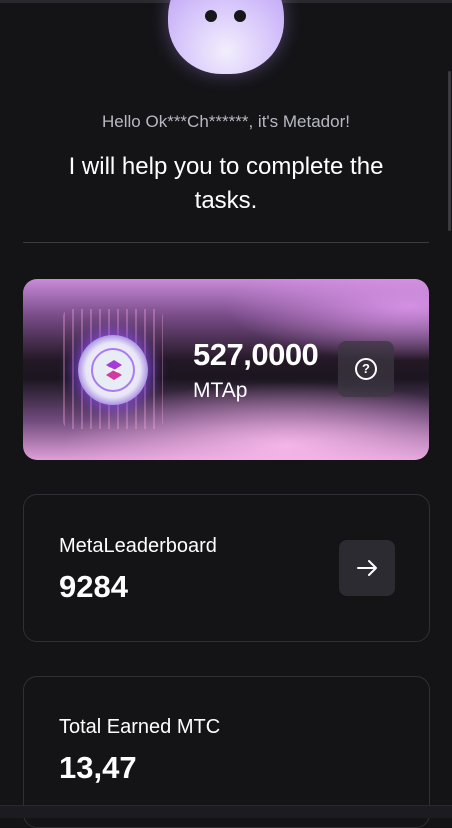 This screenshot has width=452, height=828. I want to click on metador-coin-icon, so click(113, 369).